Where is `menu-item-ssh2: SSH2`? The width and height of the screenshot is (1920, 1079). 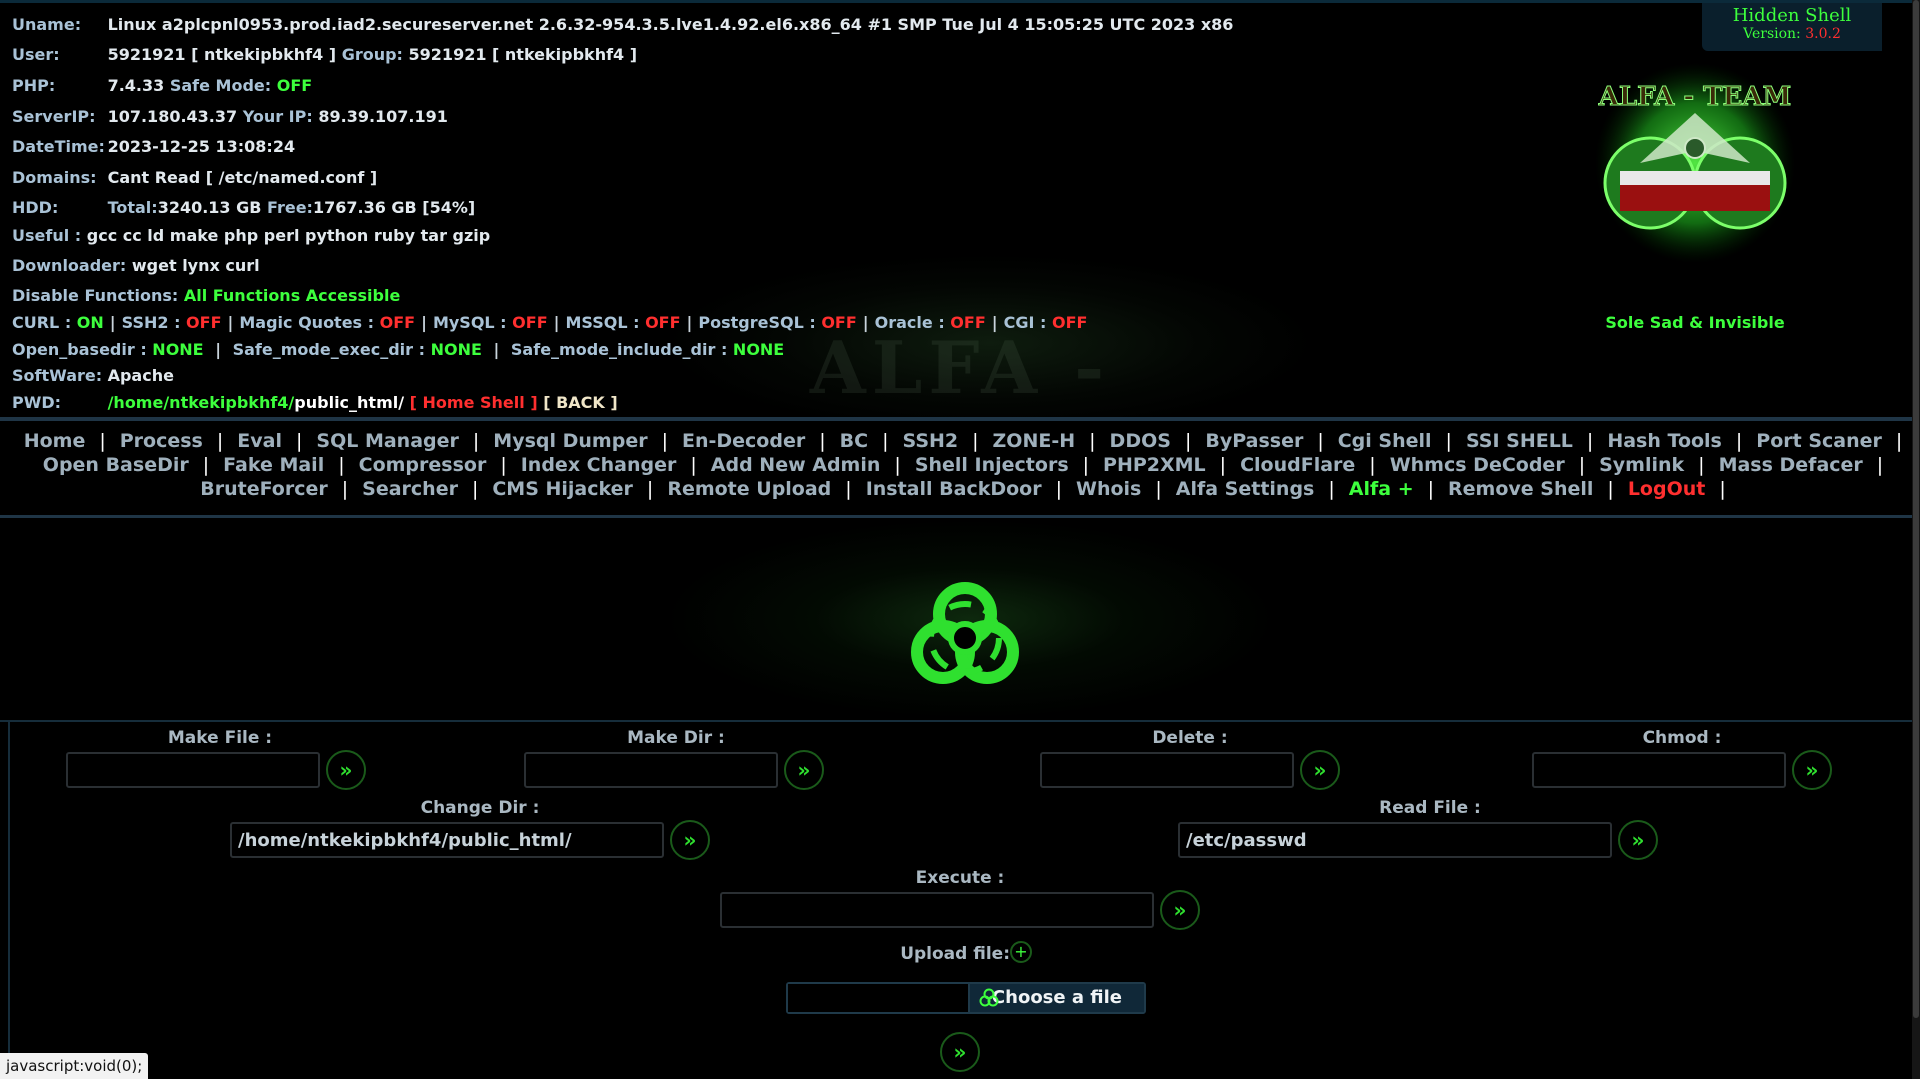 menu-item-ssh2: SSH2 is located at coordinates (930, 441).